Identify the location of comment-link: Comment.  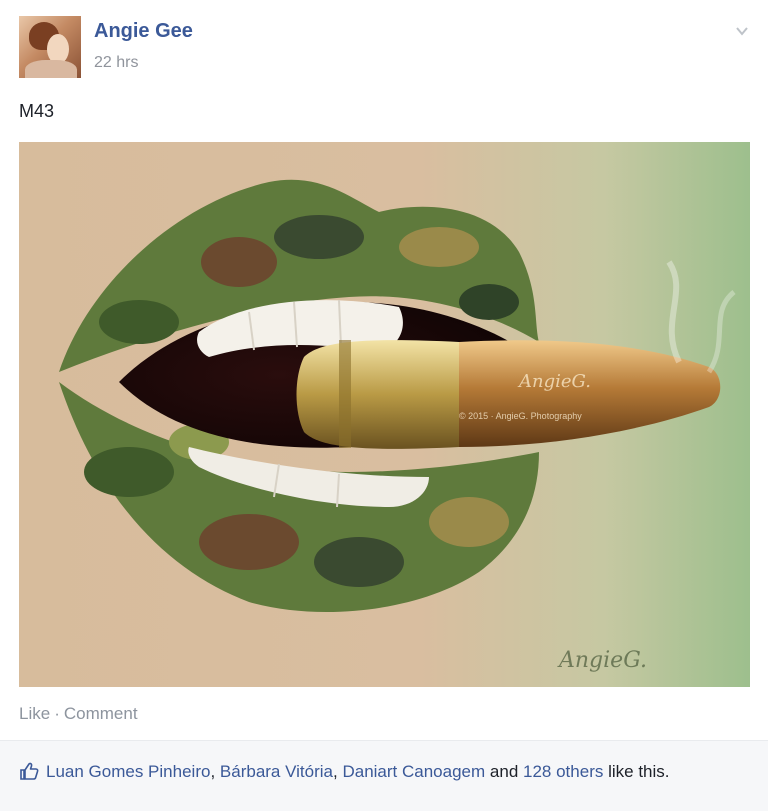
(101, 713).